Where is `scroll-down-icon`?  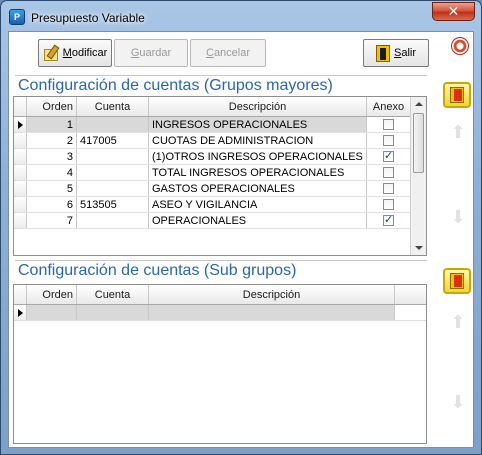
scroll-down-icon is located at coordinates (419, 248).